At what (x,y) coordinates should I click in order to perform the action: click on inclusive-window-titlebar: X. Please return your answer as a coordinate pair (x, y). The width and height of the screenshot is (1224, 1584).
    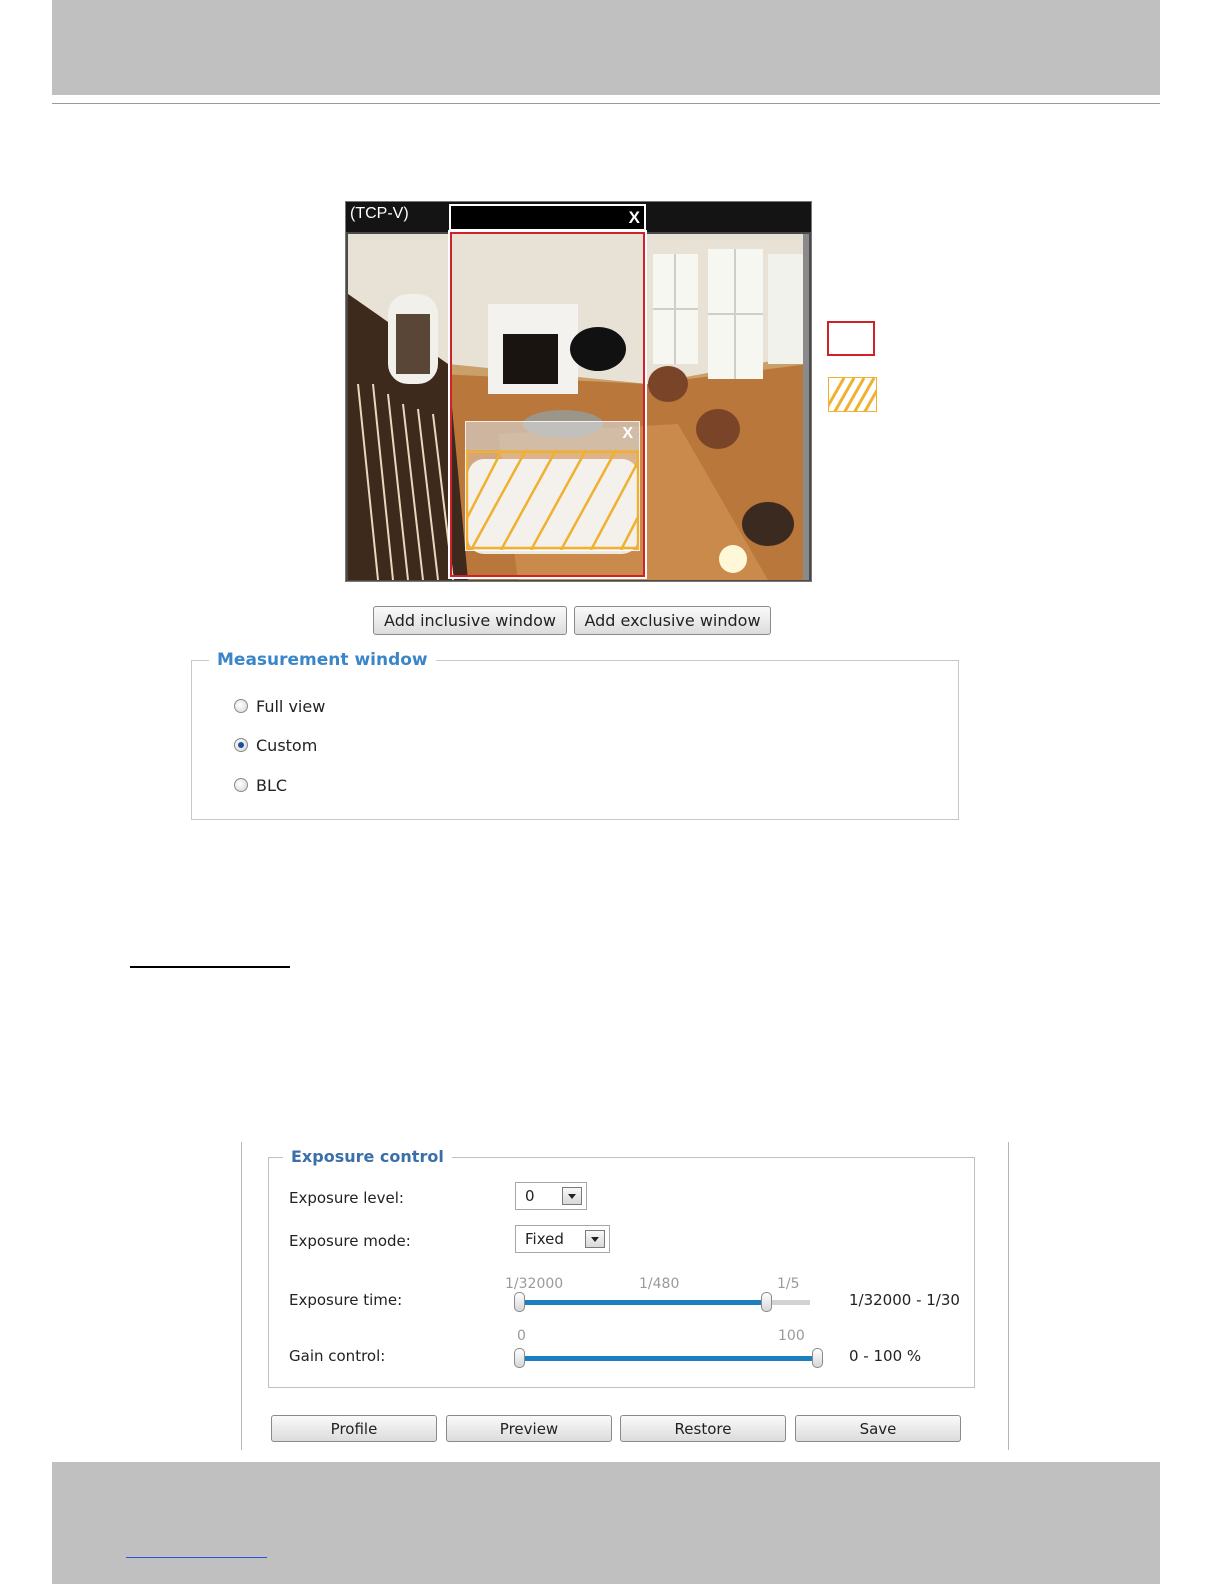
    Looking at the image, I should click on (547, 217).